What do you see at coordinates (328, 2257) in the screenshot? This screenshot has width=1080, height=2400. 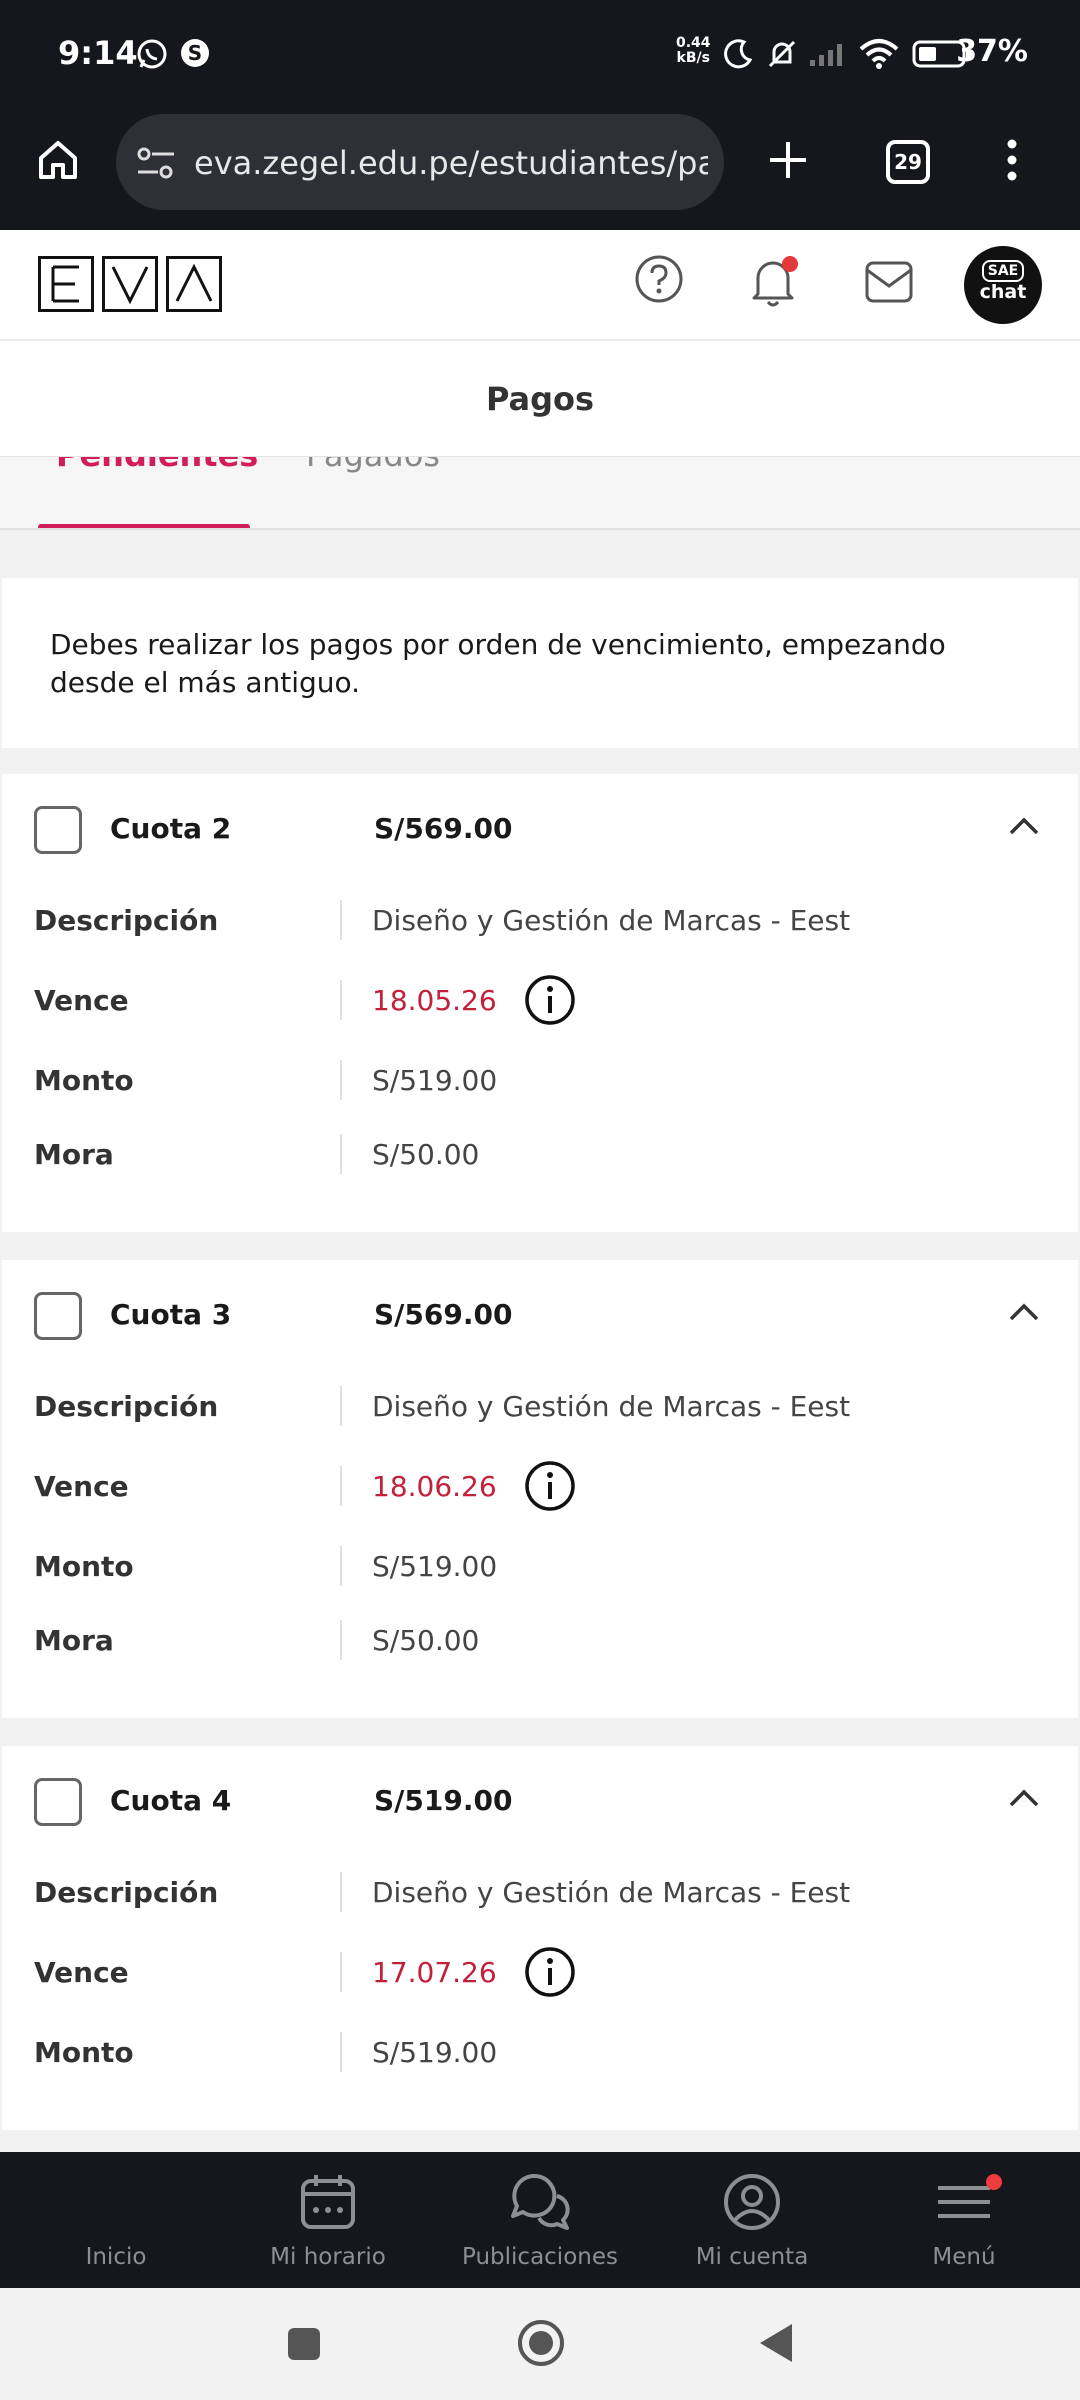 I see `nav-label: Mi horario` at bounding box center [328, 2257].